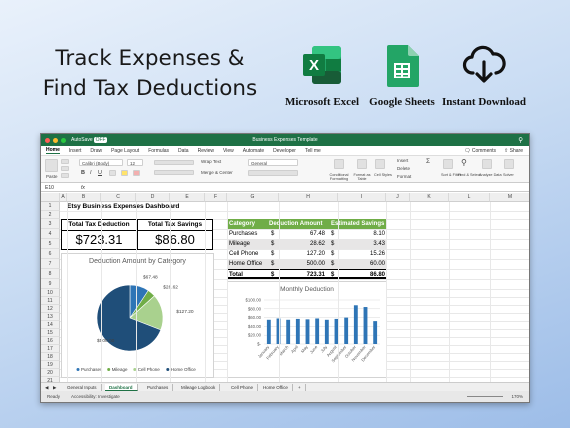 Image resolution: width=570 pixels, height=428 pixels. What do you see at coordinates (199, 387) in the screenshot?
I see `sheet-tab: Mileage Logbook` at bounding box center [199, 387].